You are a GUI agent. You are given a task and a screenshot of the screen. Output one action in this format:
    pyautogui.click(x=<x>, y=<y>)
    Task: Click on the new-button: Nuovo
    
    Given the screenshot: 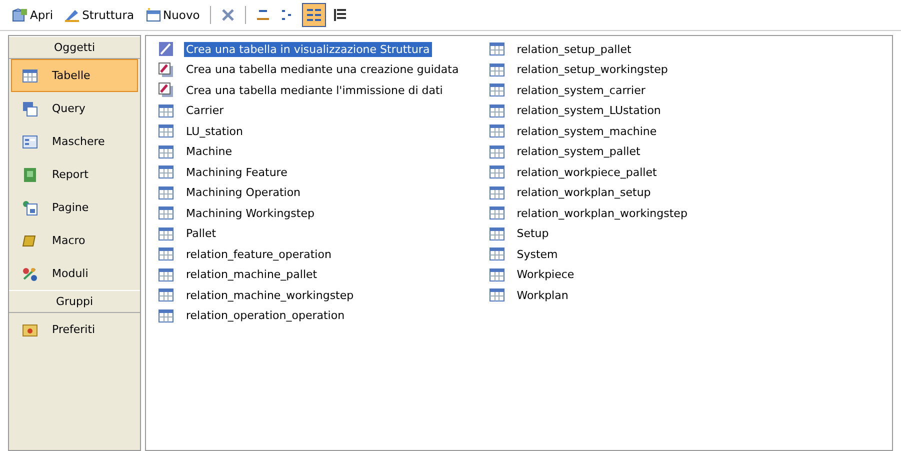 What is the action you would take?
    pyautogui.click(x=172, y=15)
    